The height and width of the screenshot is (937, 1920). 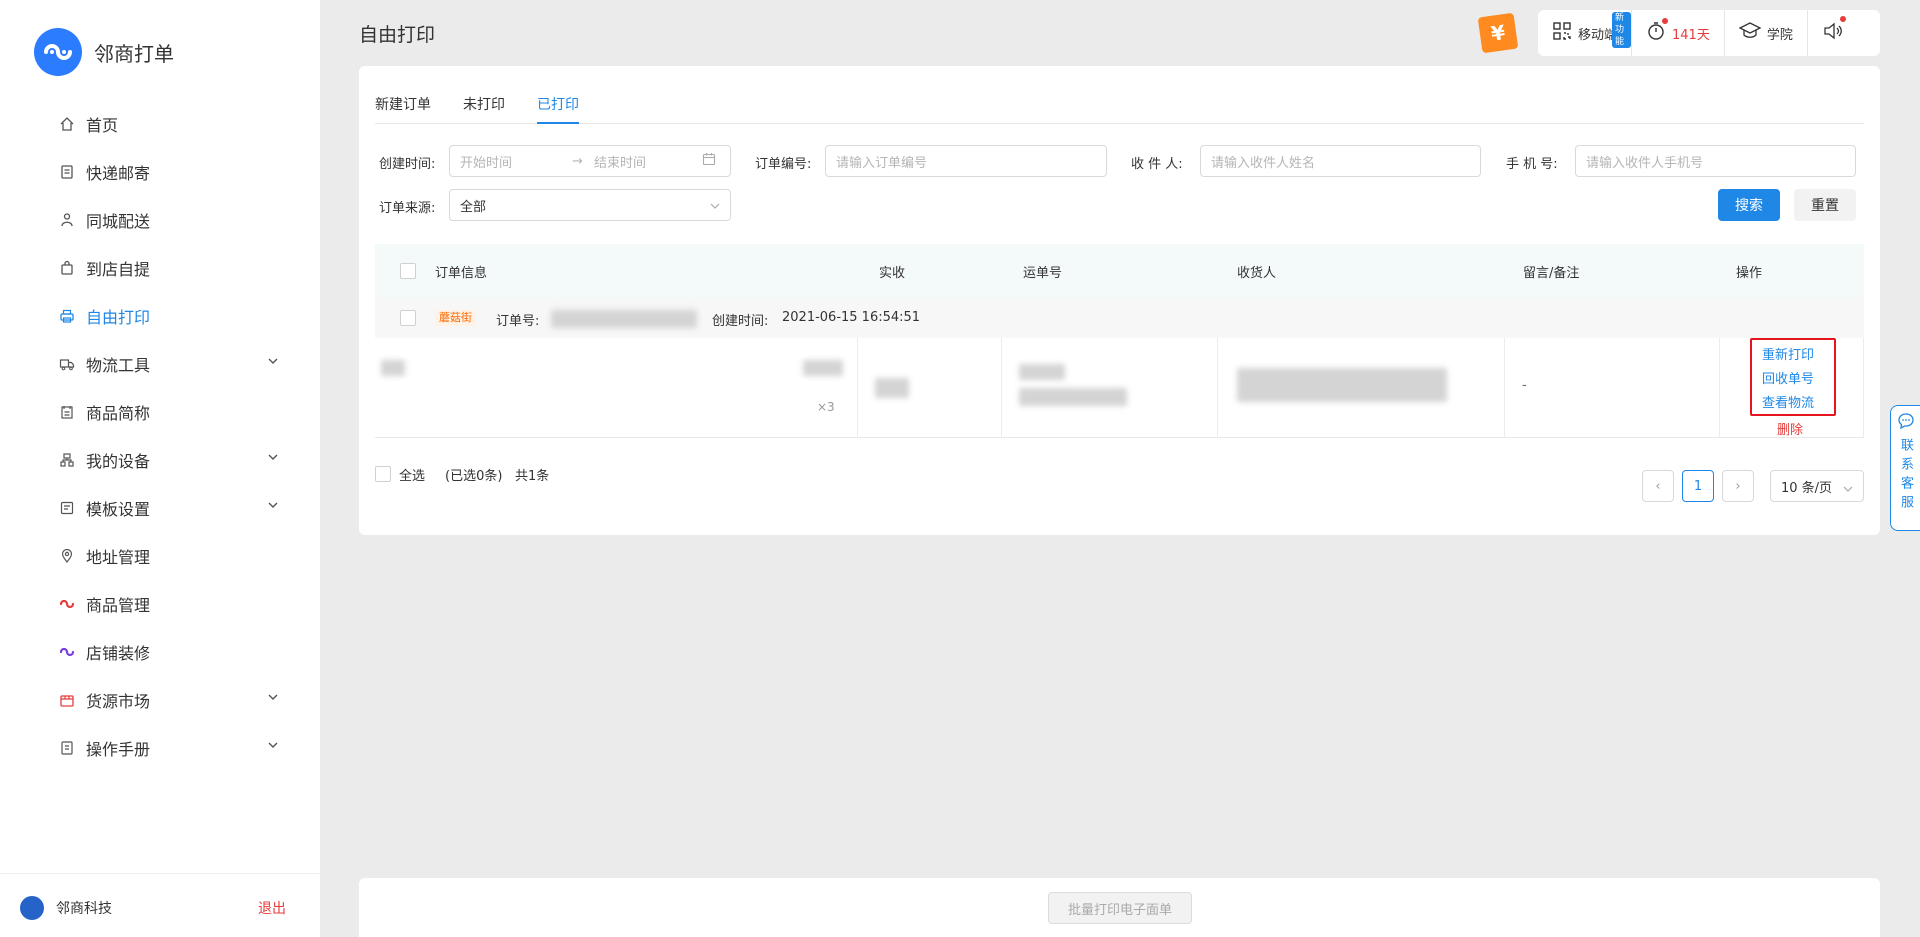 I want to click on date-range-picker: 开始时间 → 结束时间, so click(x=590, y=161).